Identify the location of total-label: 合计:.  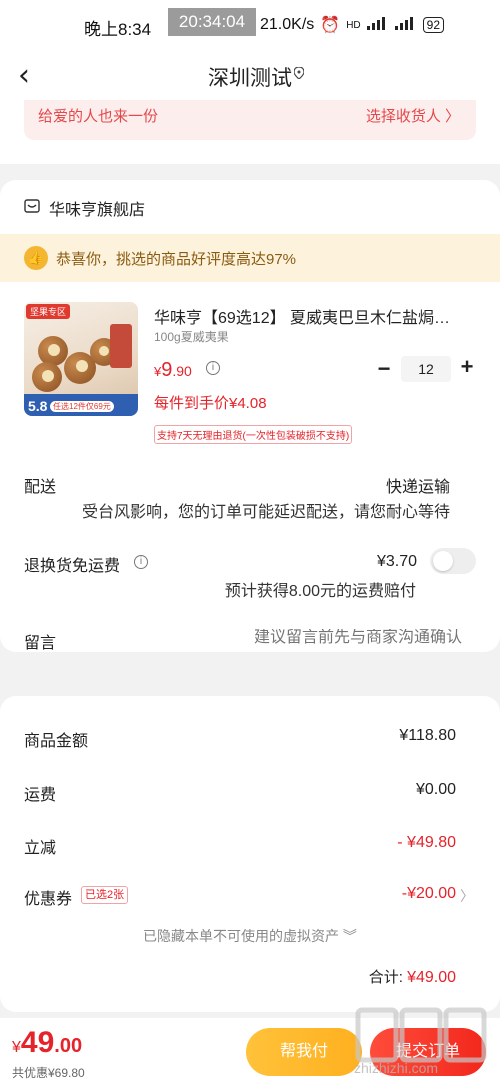
(385, 977).